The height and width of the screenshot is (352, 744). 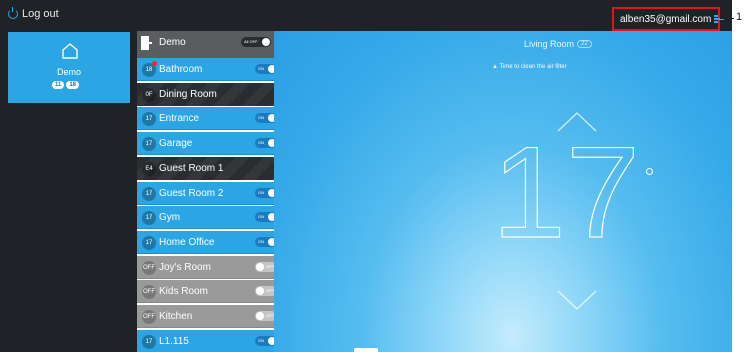 I want to click on room-row: 17 Home Office ON, so click(x=205, y=242).